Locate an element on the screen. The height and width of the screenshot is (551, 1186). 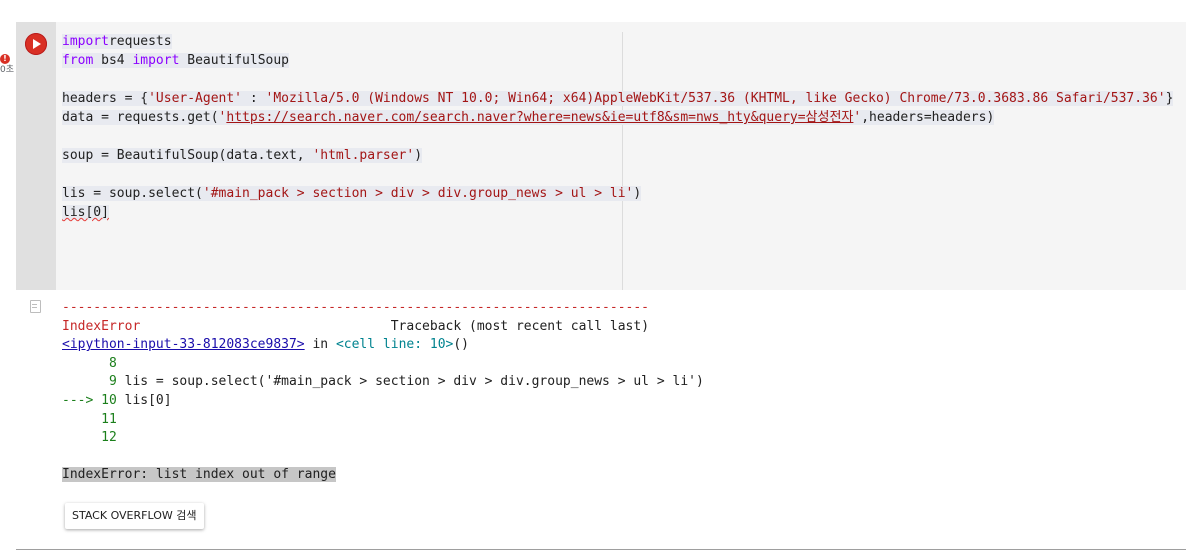
code-line-2: from bs4 import BeautifulSoup is located at coordinates (617, 60).